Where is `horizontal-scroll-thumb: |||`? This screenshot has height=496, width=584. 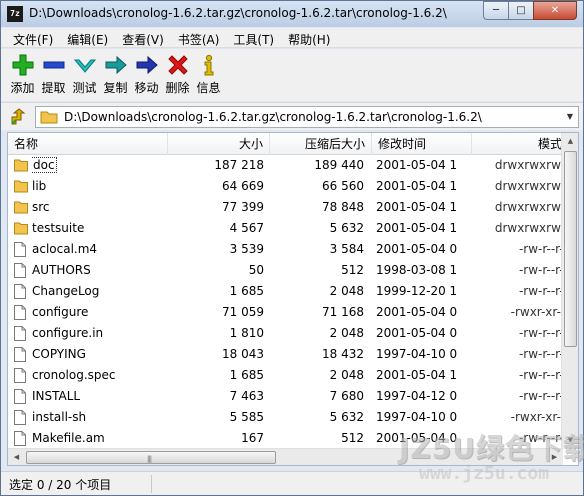
horizontal-scroll-thumb: ||| is located at coordinates (151, 457).